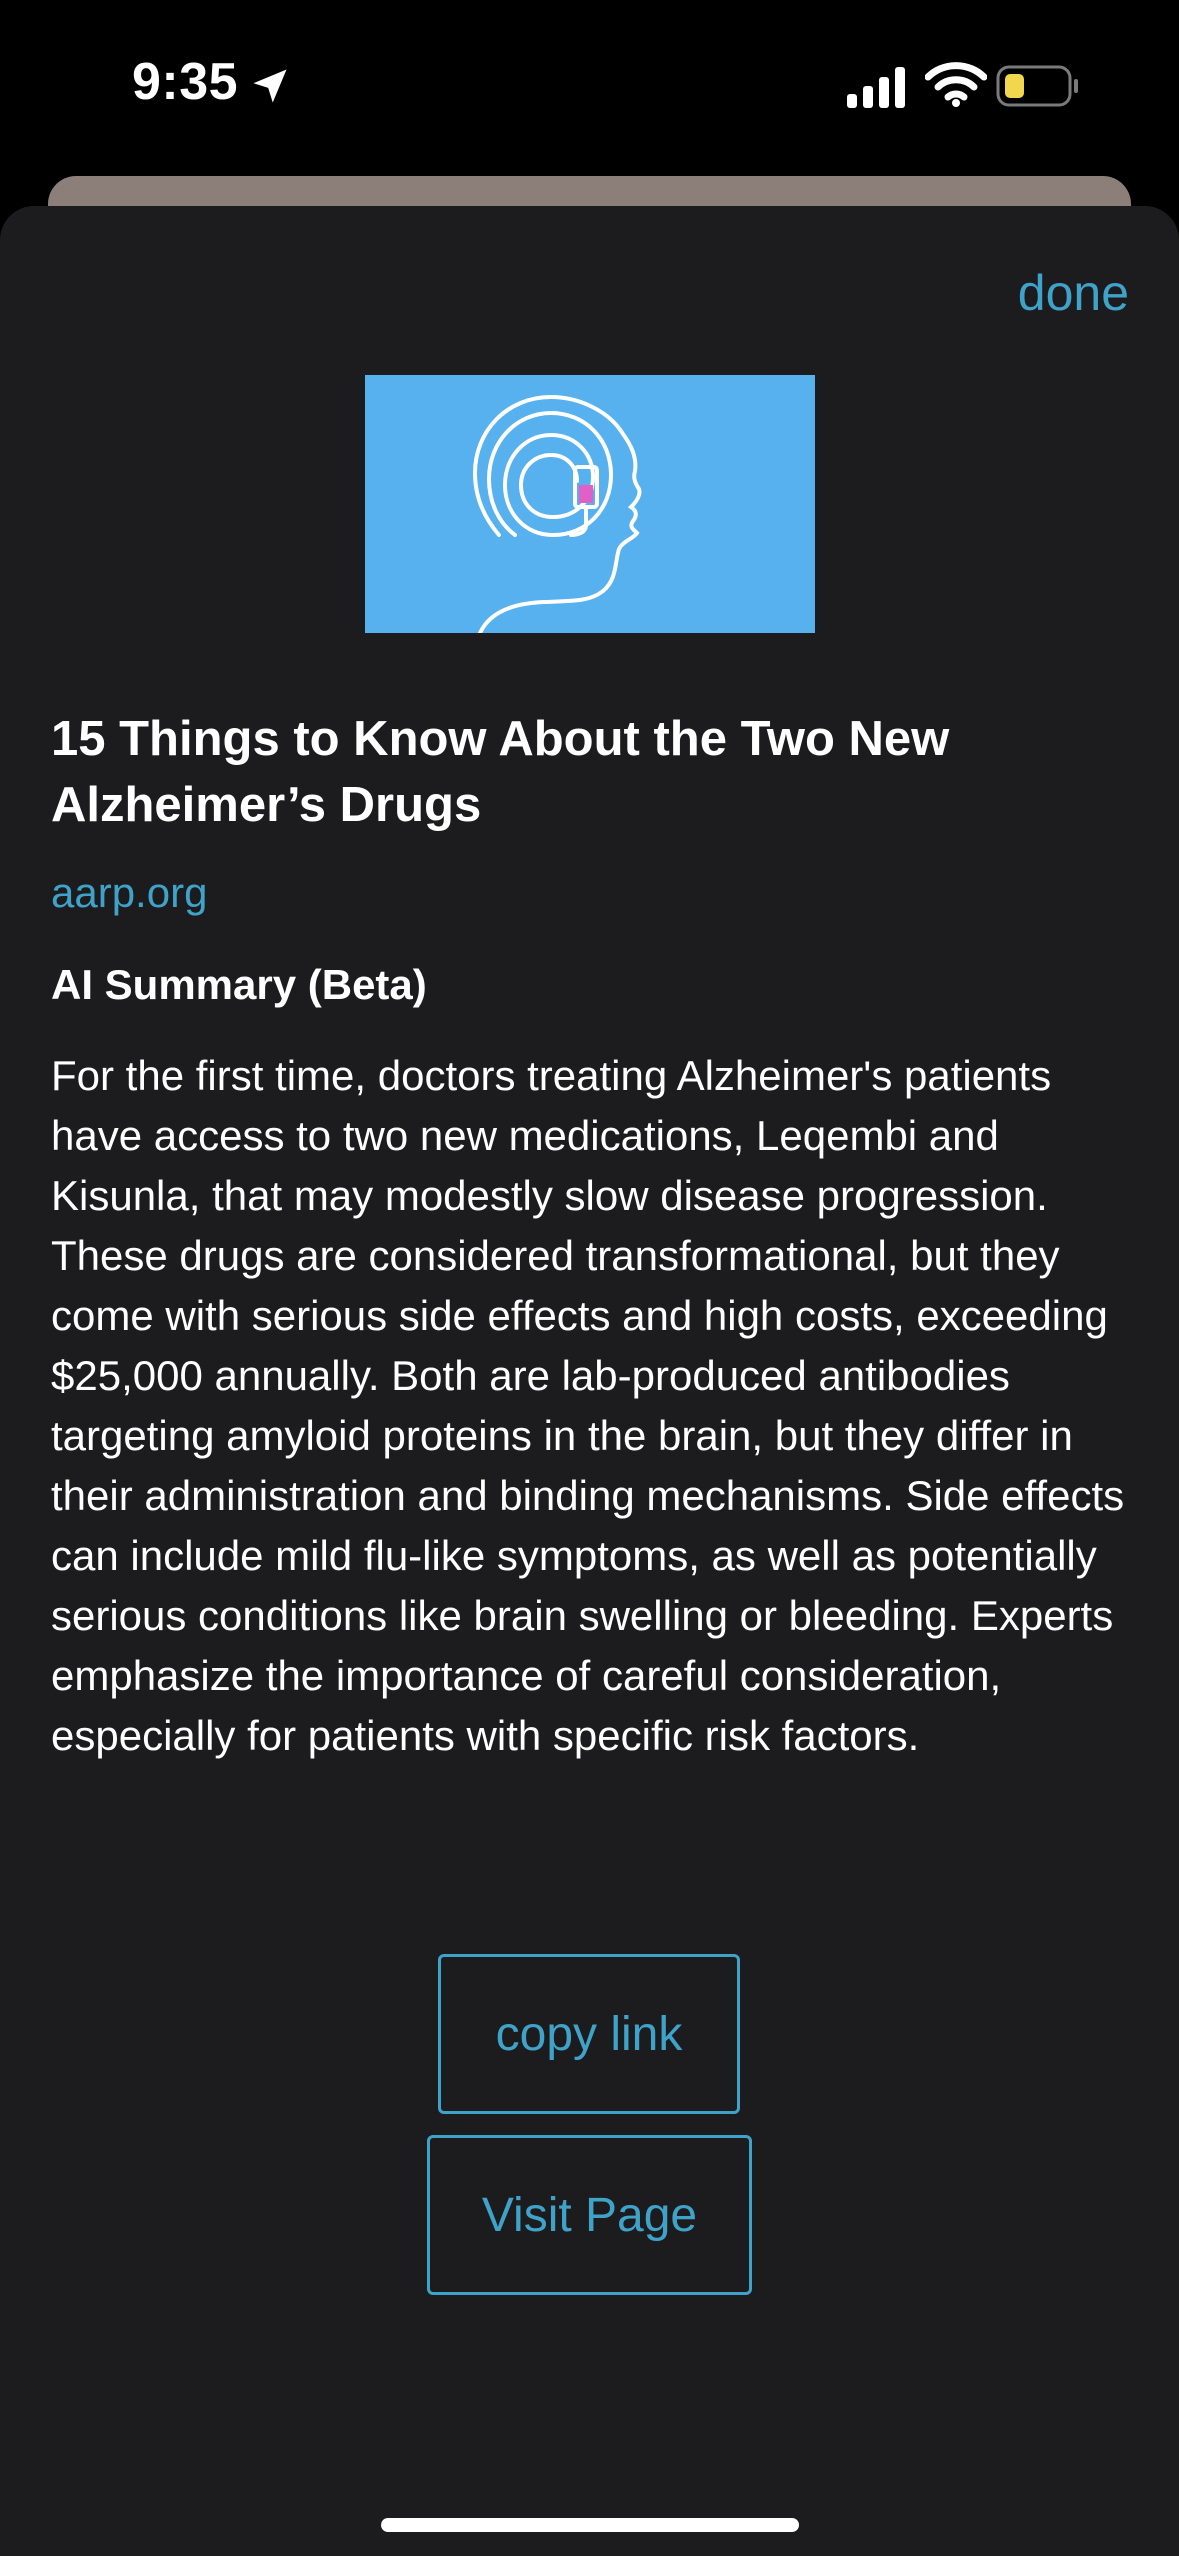 The height and width of the screenshot is (2556, 1179). I want to click on summary-heading: AI Summary (Beta), so click(239, 984).